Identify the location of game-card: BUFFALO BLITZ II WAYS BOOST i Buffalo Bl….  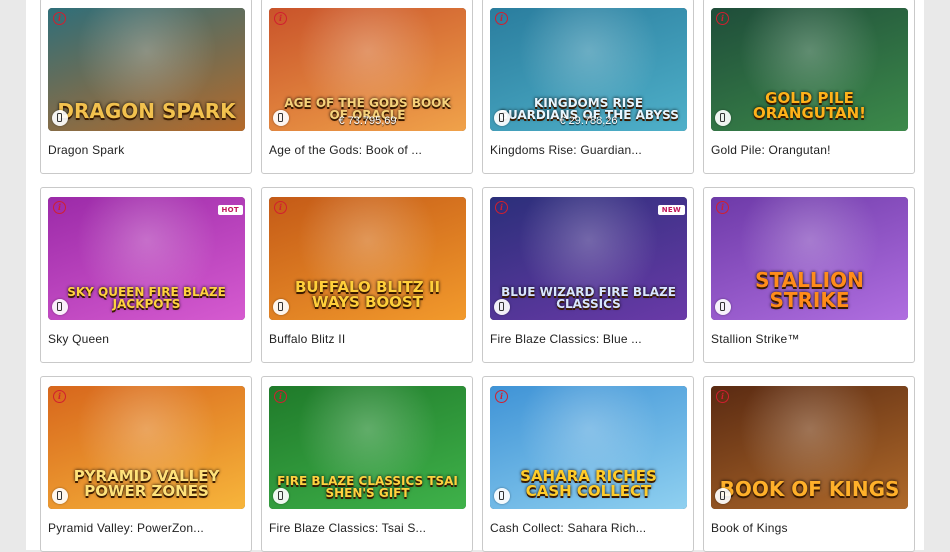
(367, 275).